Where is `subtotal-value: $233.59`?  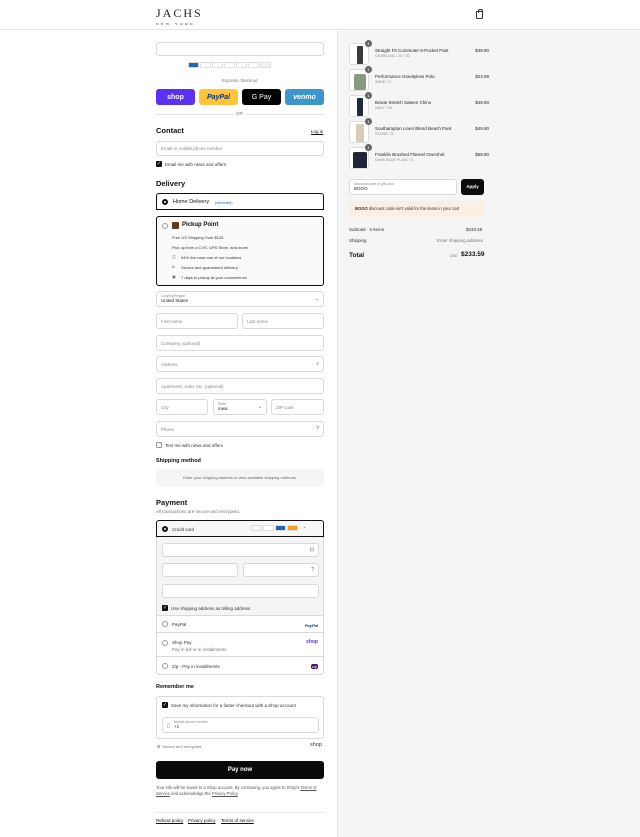
subtotal-value: $233.59 is located at coordinates (474, 229).